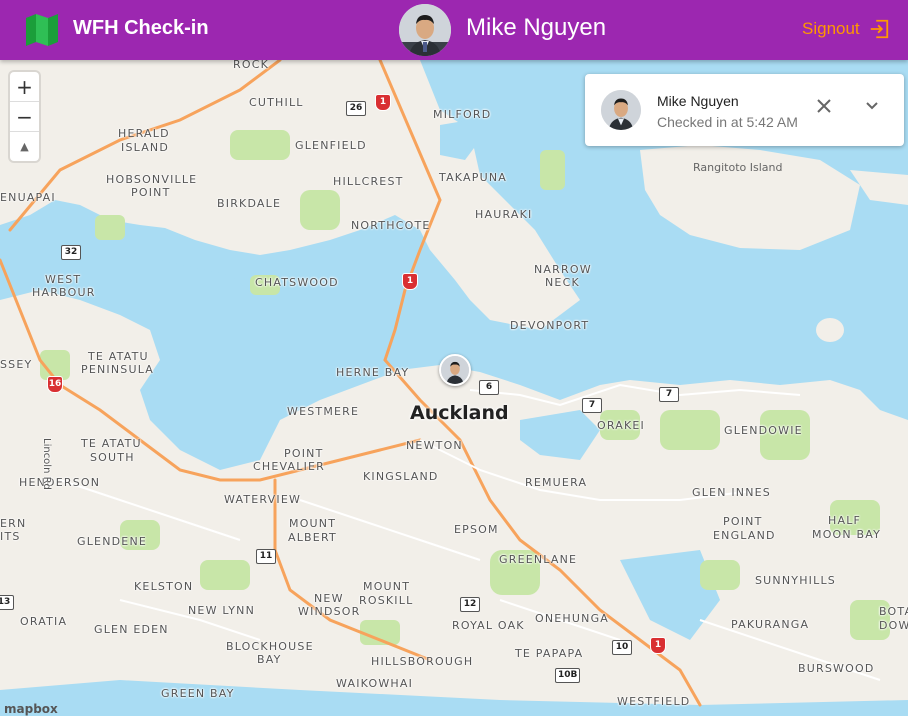  Describe the element at coordinates (654, 701) in the screenshot. I see `suburb-label: WESTFIELD` at that location.